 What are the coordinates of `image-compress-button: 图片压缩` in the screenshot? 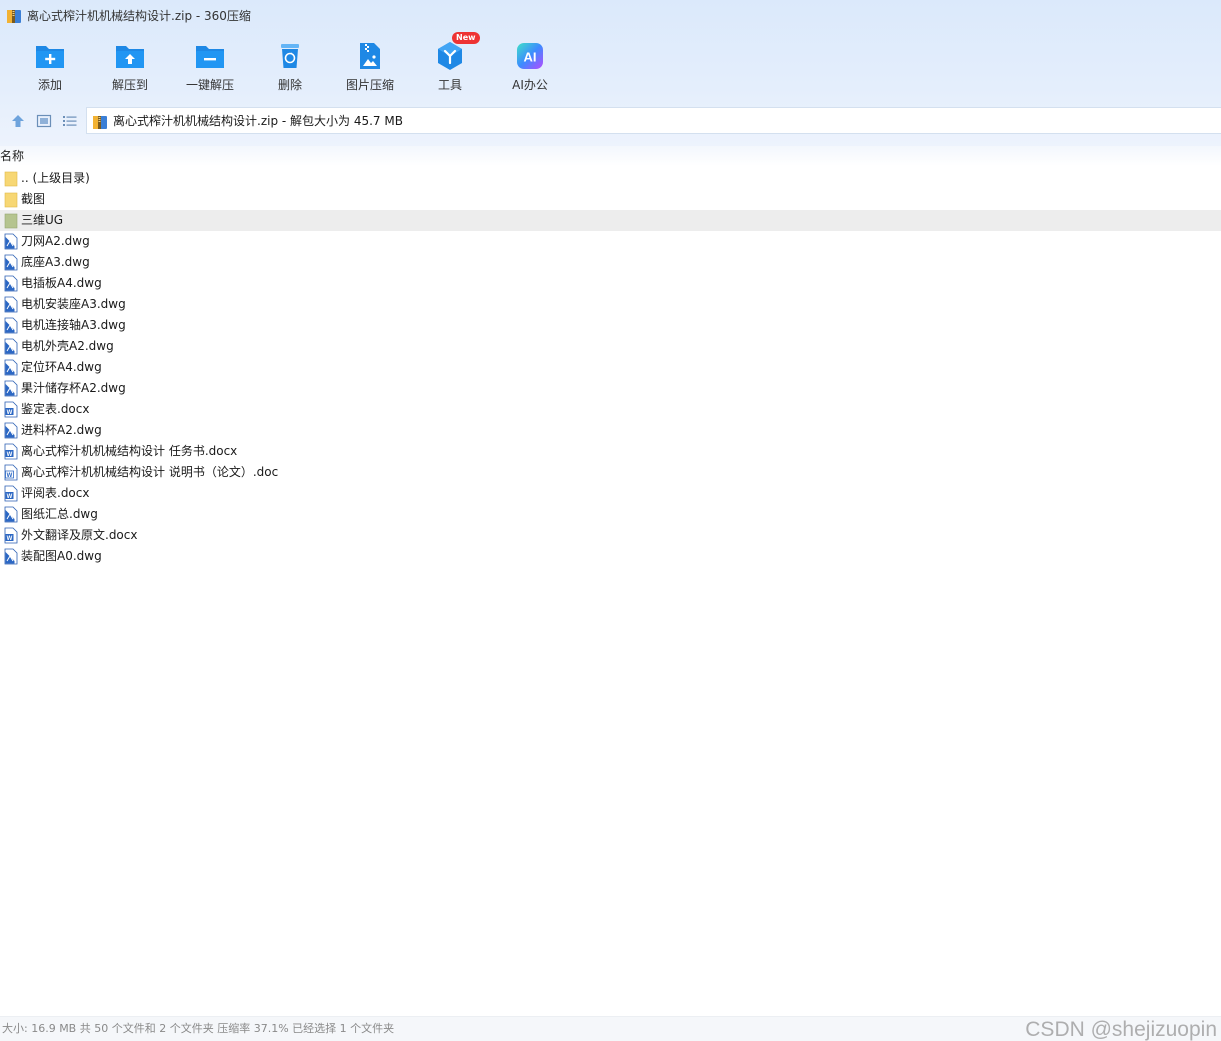 It's located at (370, 68).